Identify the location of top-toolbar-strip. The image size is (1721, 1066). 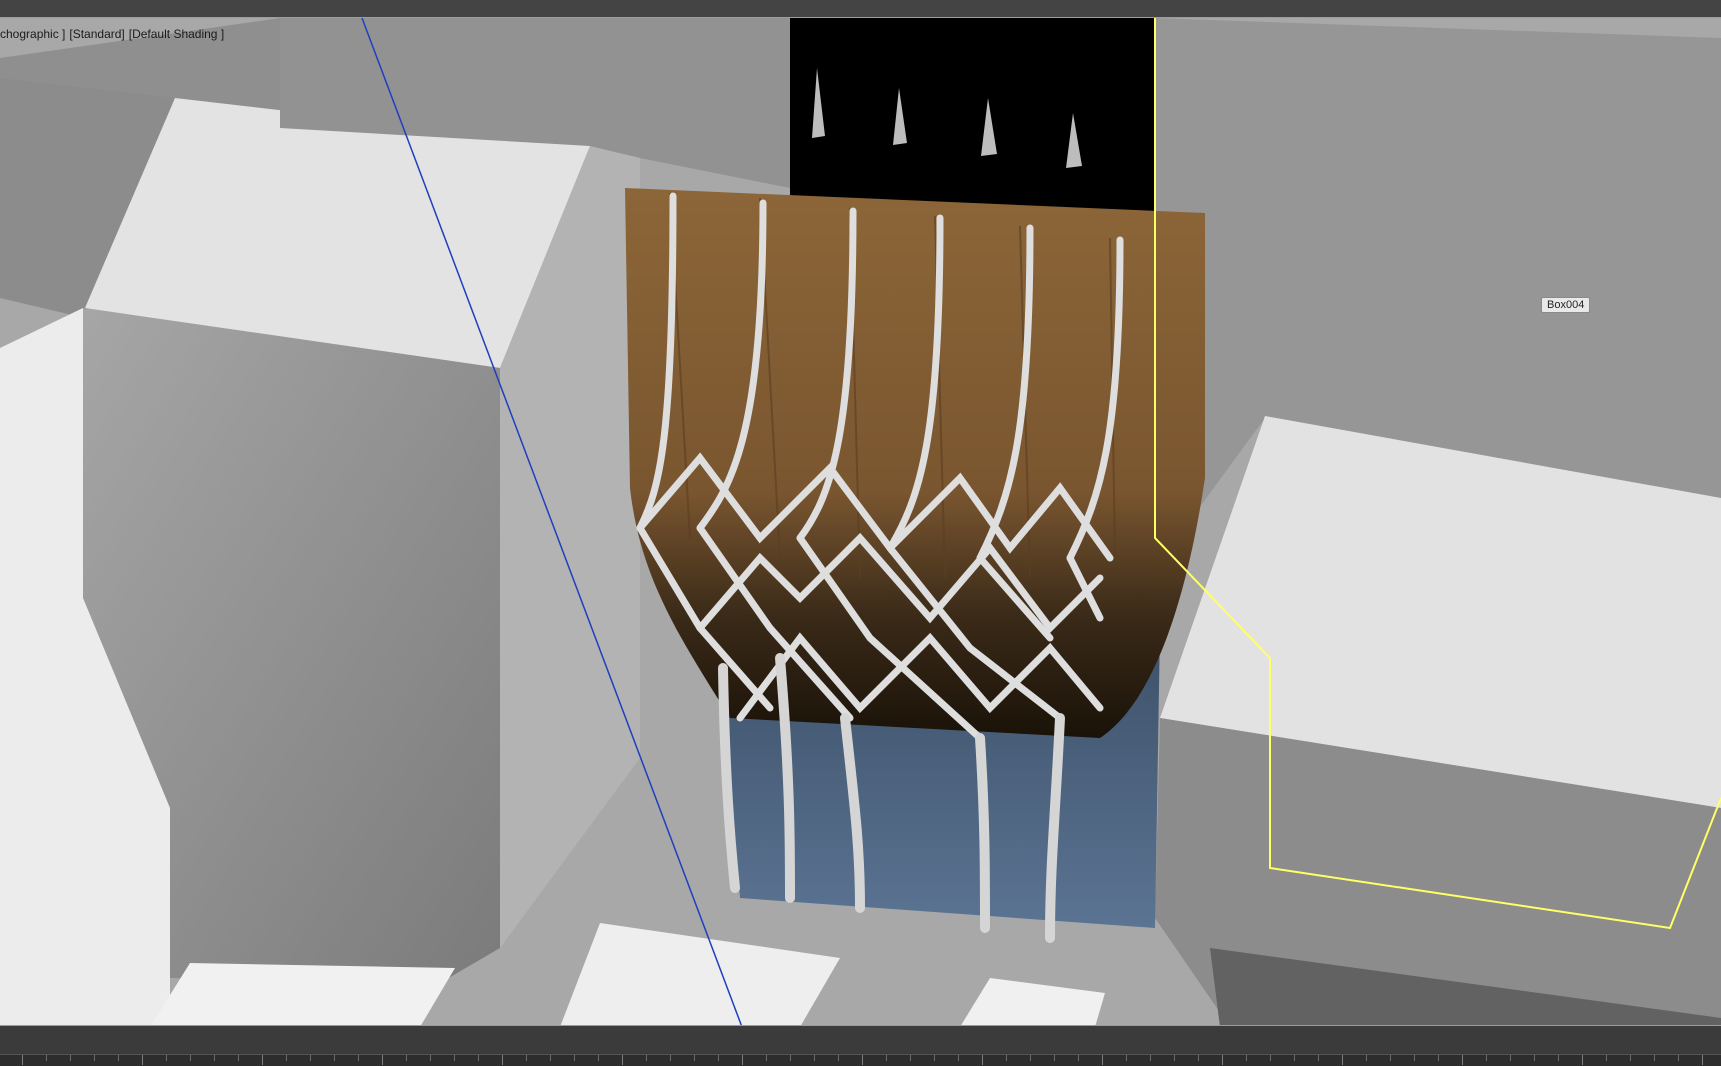
(860, 8).